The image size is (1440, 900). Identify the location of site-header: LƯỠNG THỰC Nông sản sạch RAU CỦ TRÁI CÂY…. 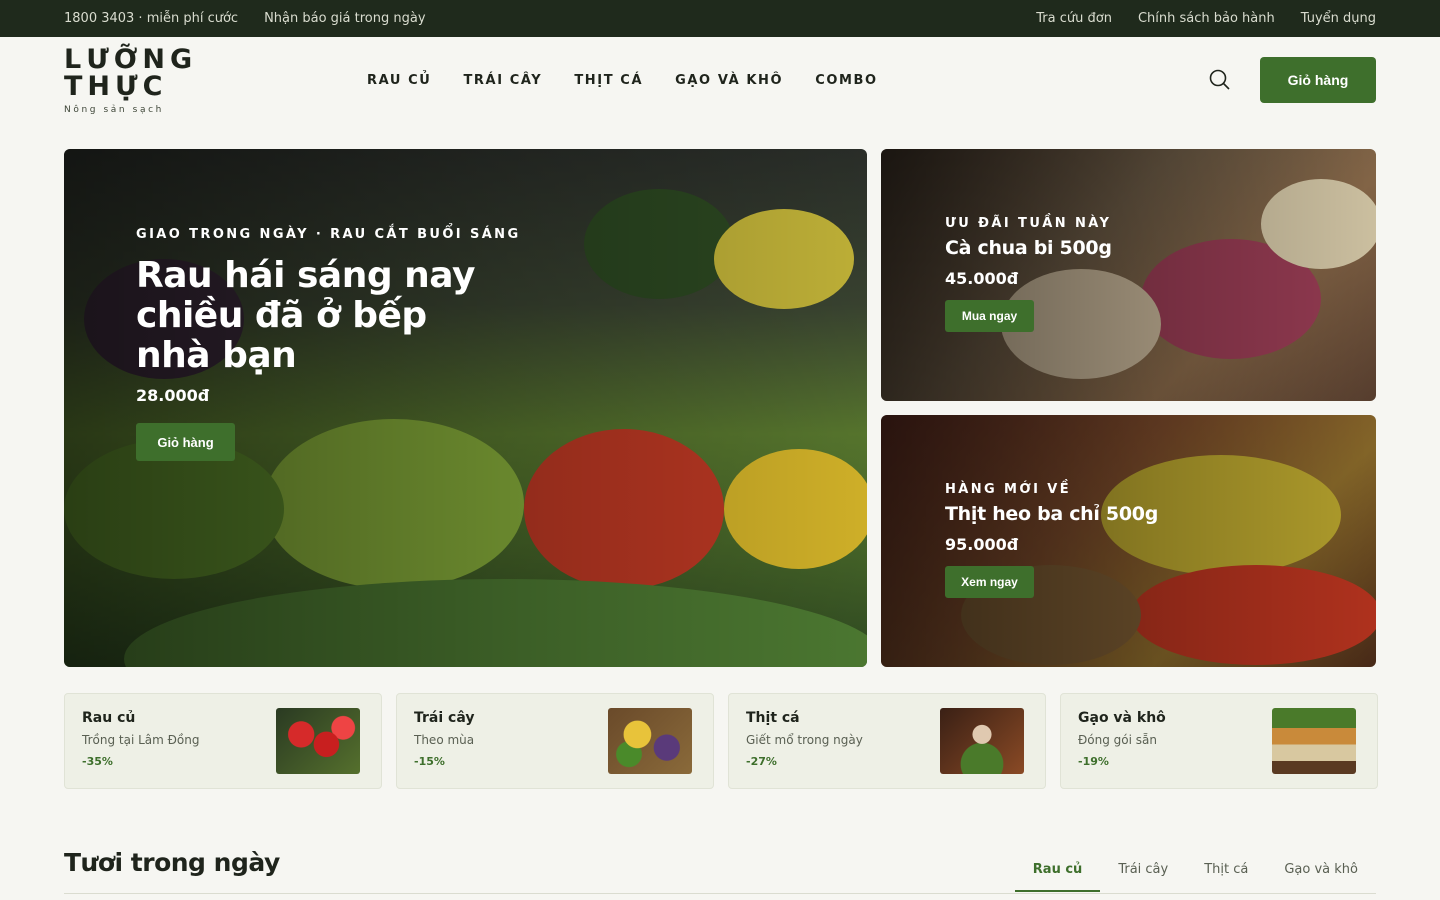
(720, 80).